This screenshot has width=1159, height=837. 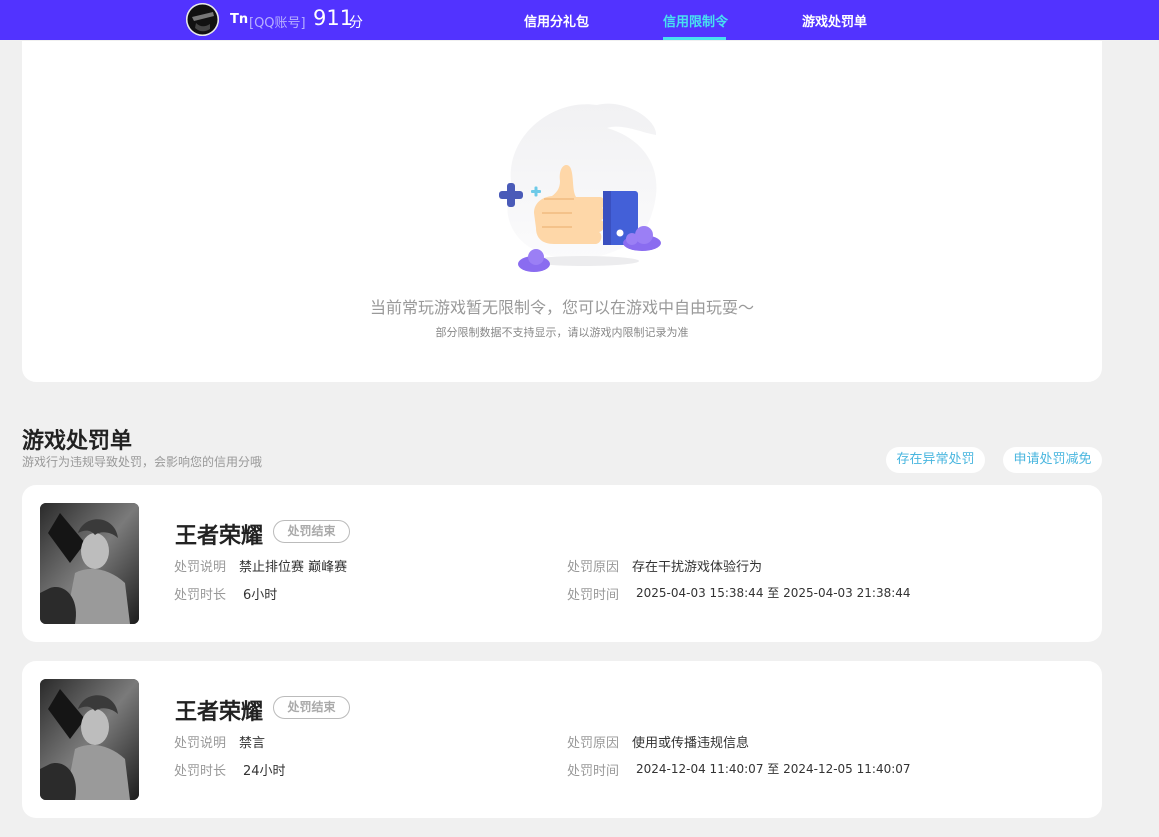 I want to click on empty-state-message: 当前常玩游戏暂无限制令，您可以在游戏中自由玩耍～, so click(x=561, y=307).